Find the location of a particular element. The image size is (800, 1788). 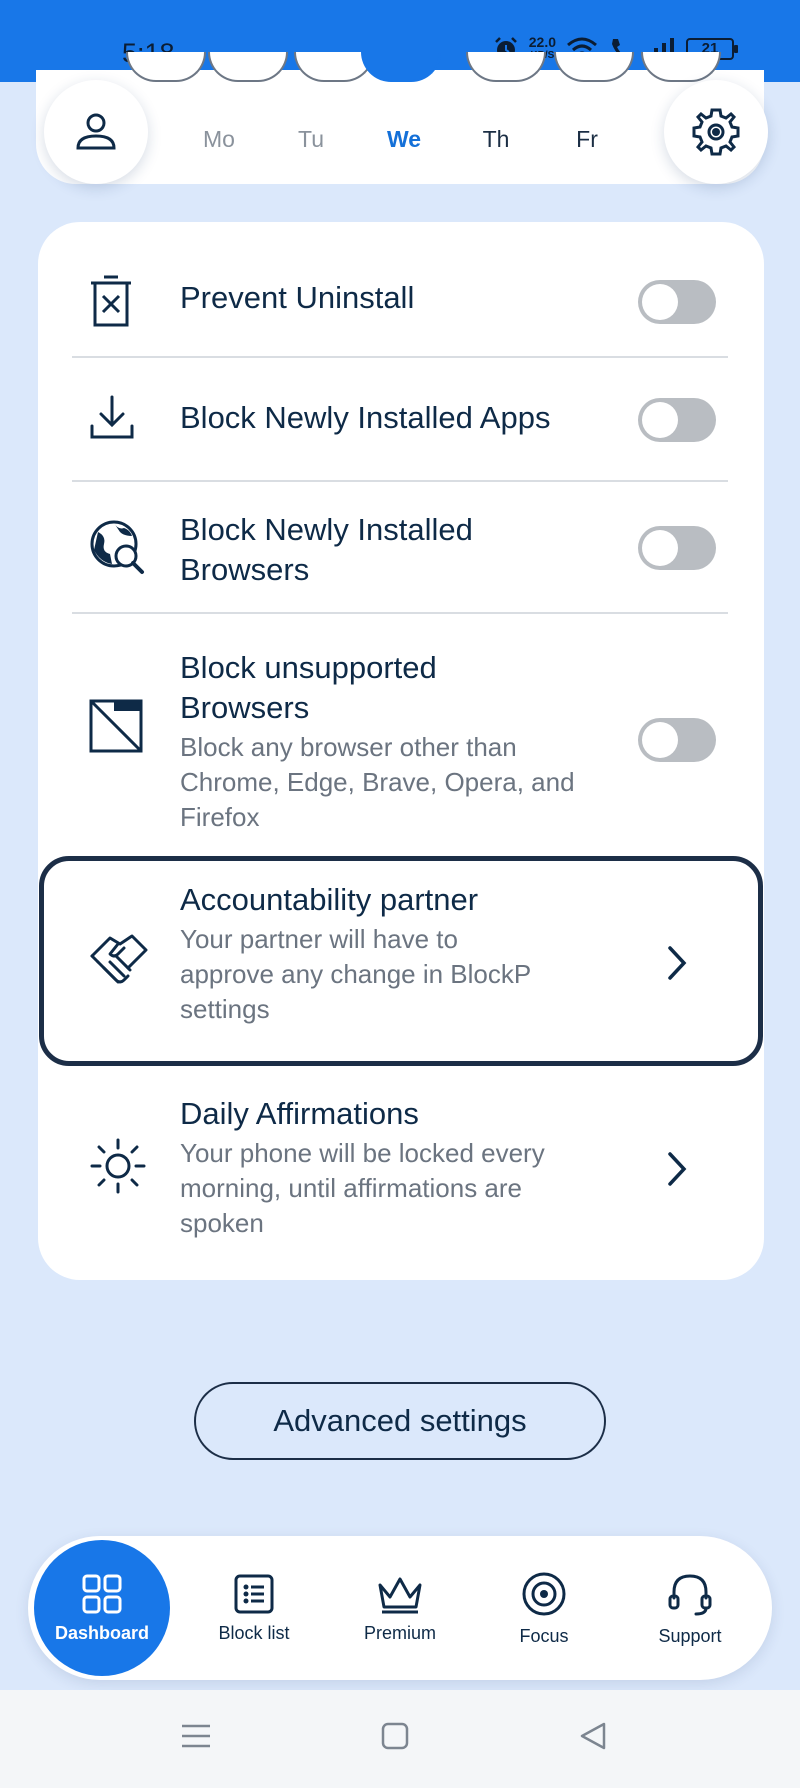

globe-search-icon is located at coordinates (117, 547).